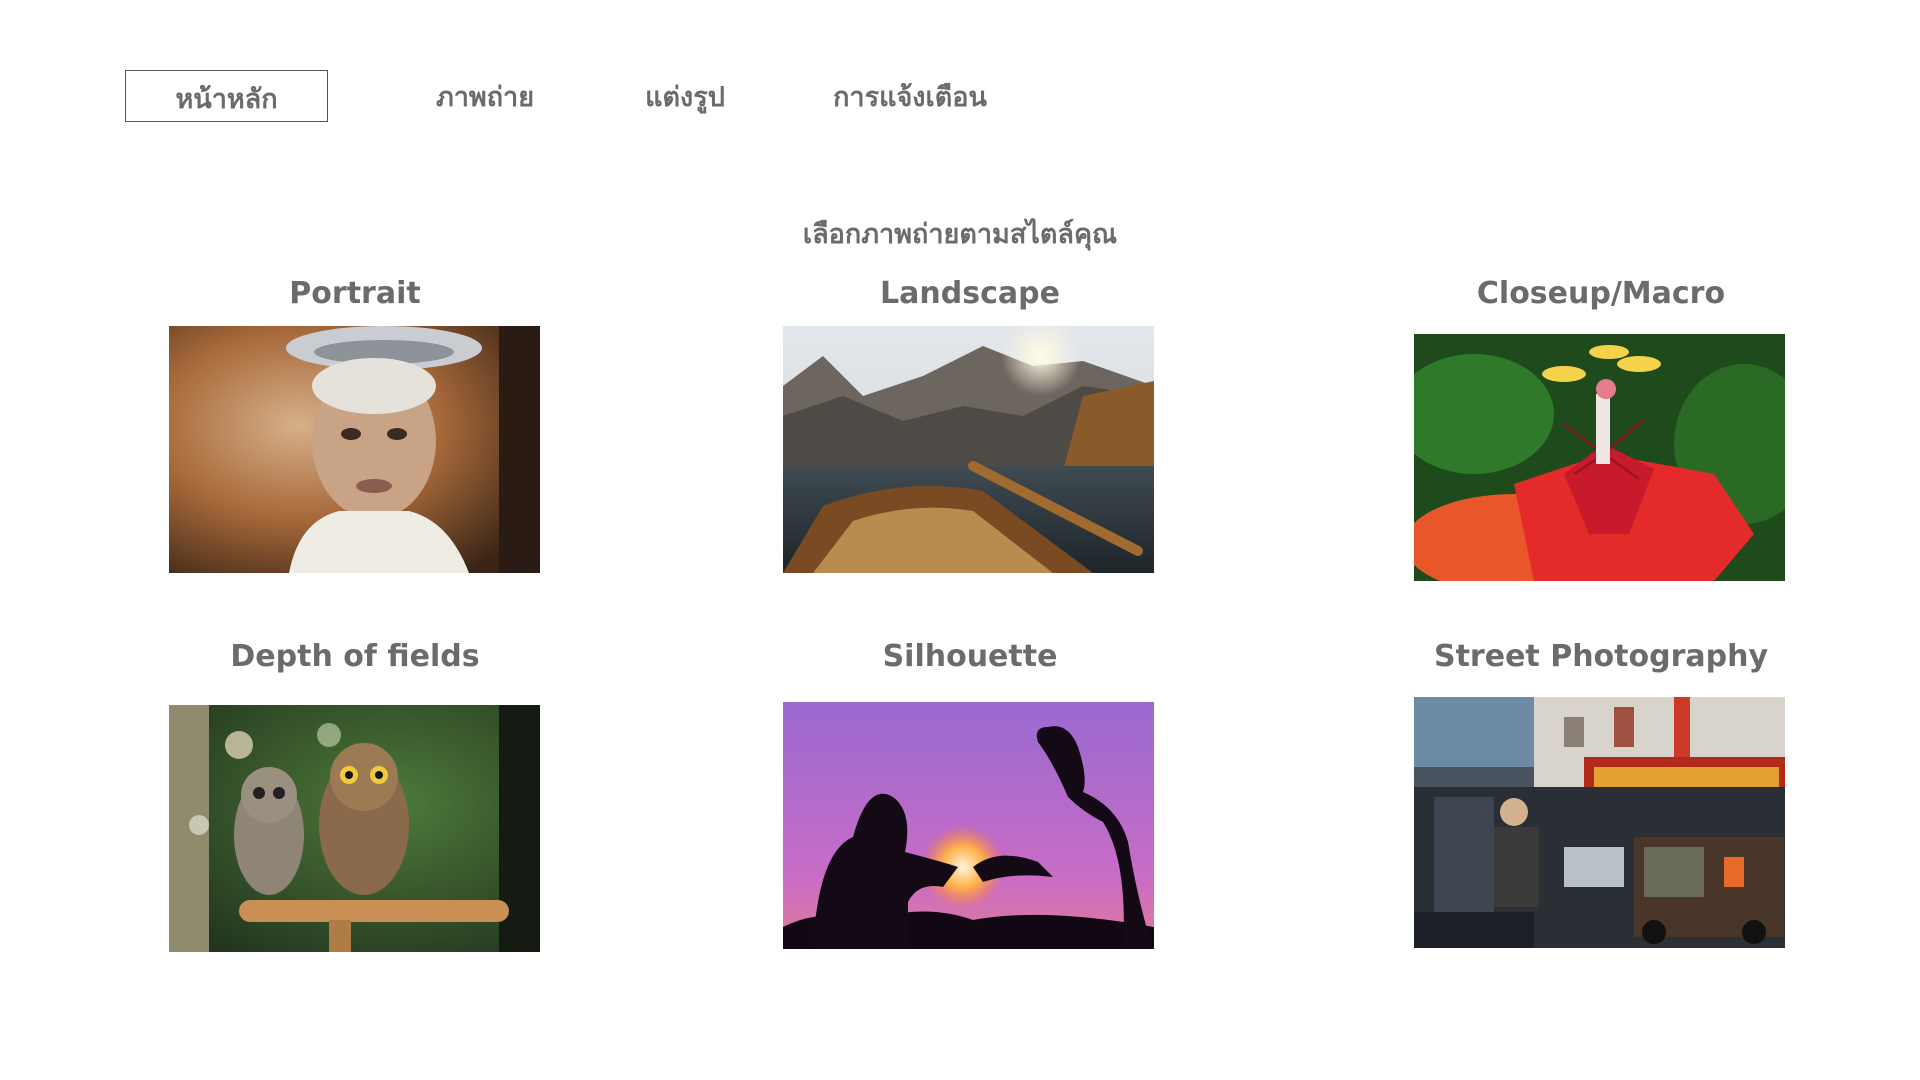 This screenshot has height=1080, width=1920. I want to click on silhouette-photo, so click(968, 825).